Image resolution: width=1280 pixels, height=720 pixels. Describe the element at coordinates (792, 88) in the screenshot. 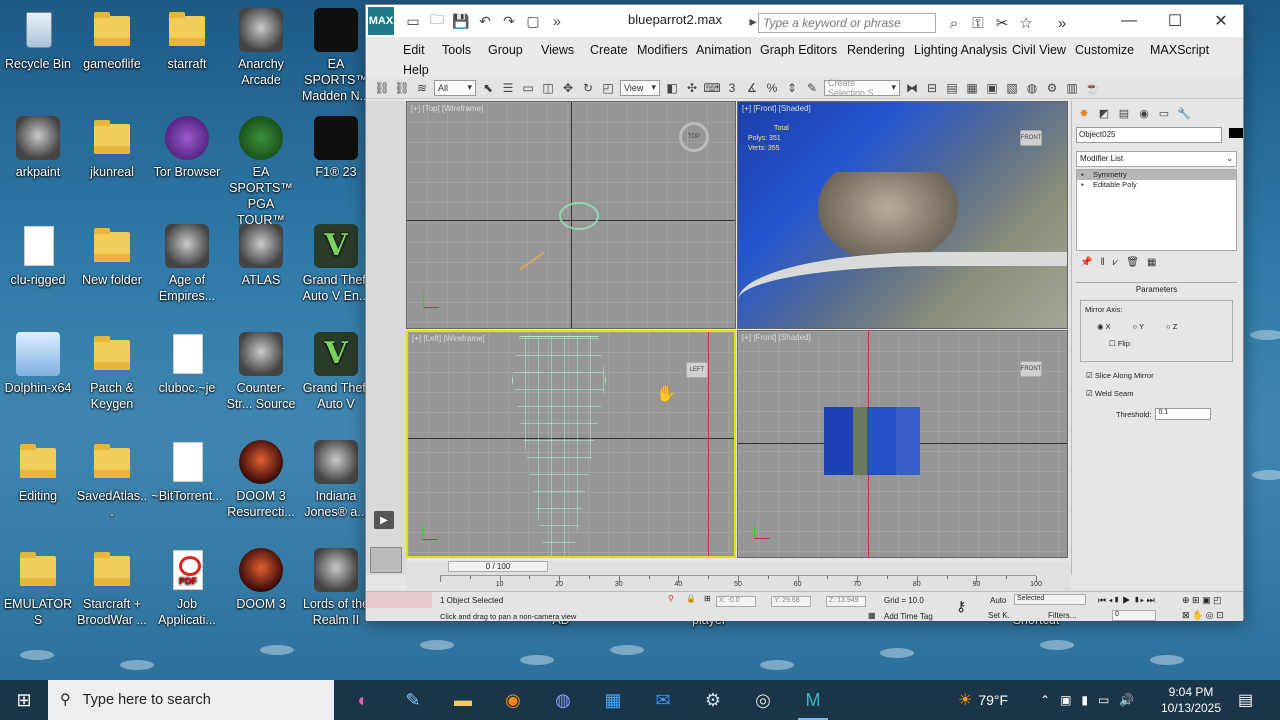

I see `spinner-snap-icon: ⇕` at that location.